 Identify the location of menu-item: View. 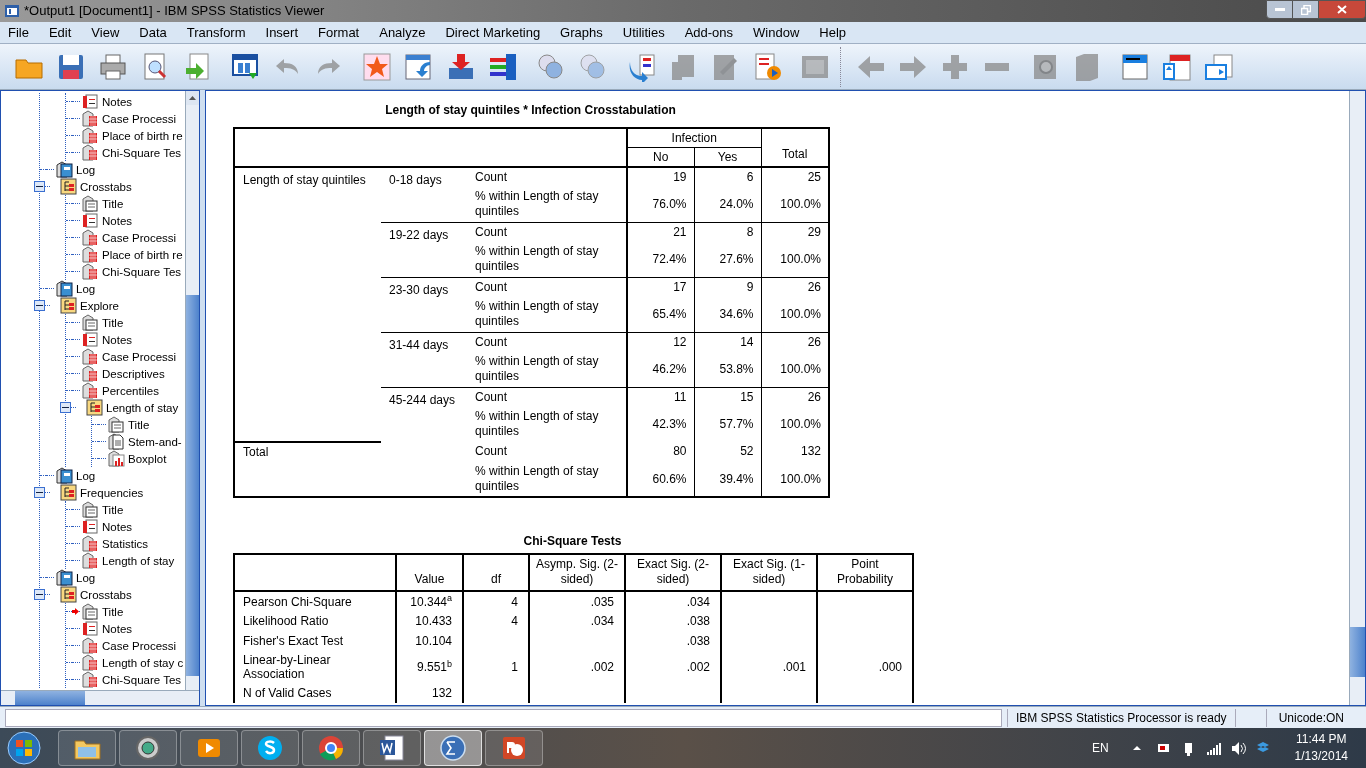
(105, 32).